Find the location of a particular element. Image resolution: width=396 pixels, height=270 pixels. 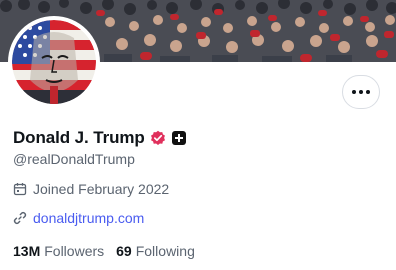

name-row: Donald J. Trump is located at coordinates (99, 138).